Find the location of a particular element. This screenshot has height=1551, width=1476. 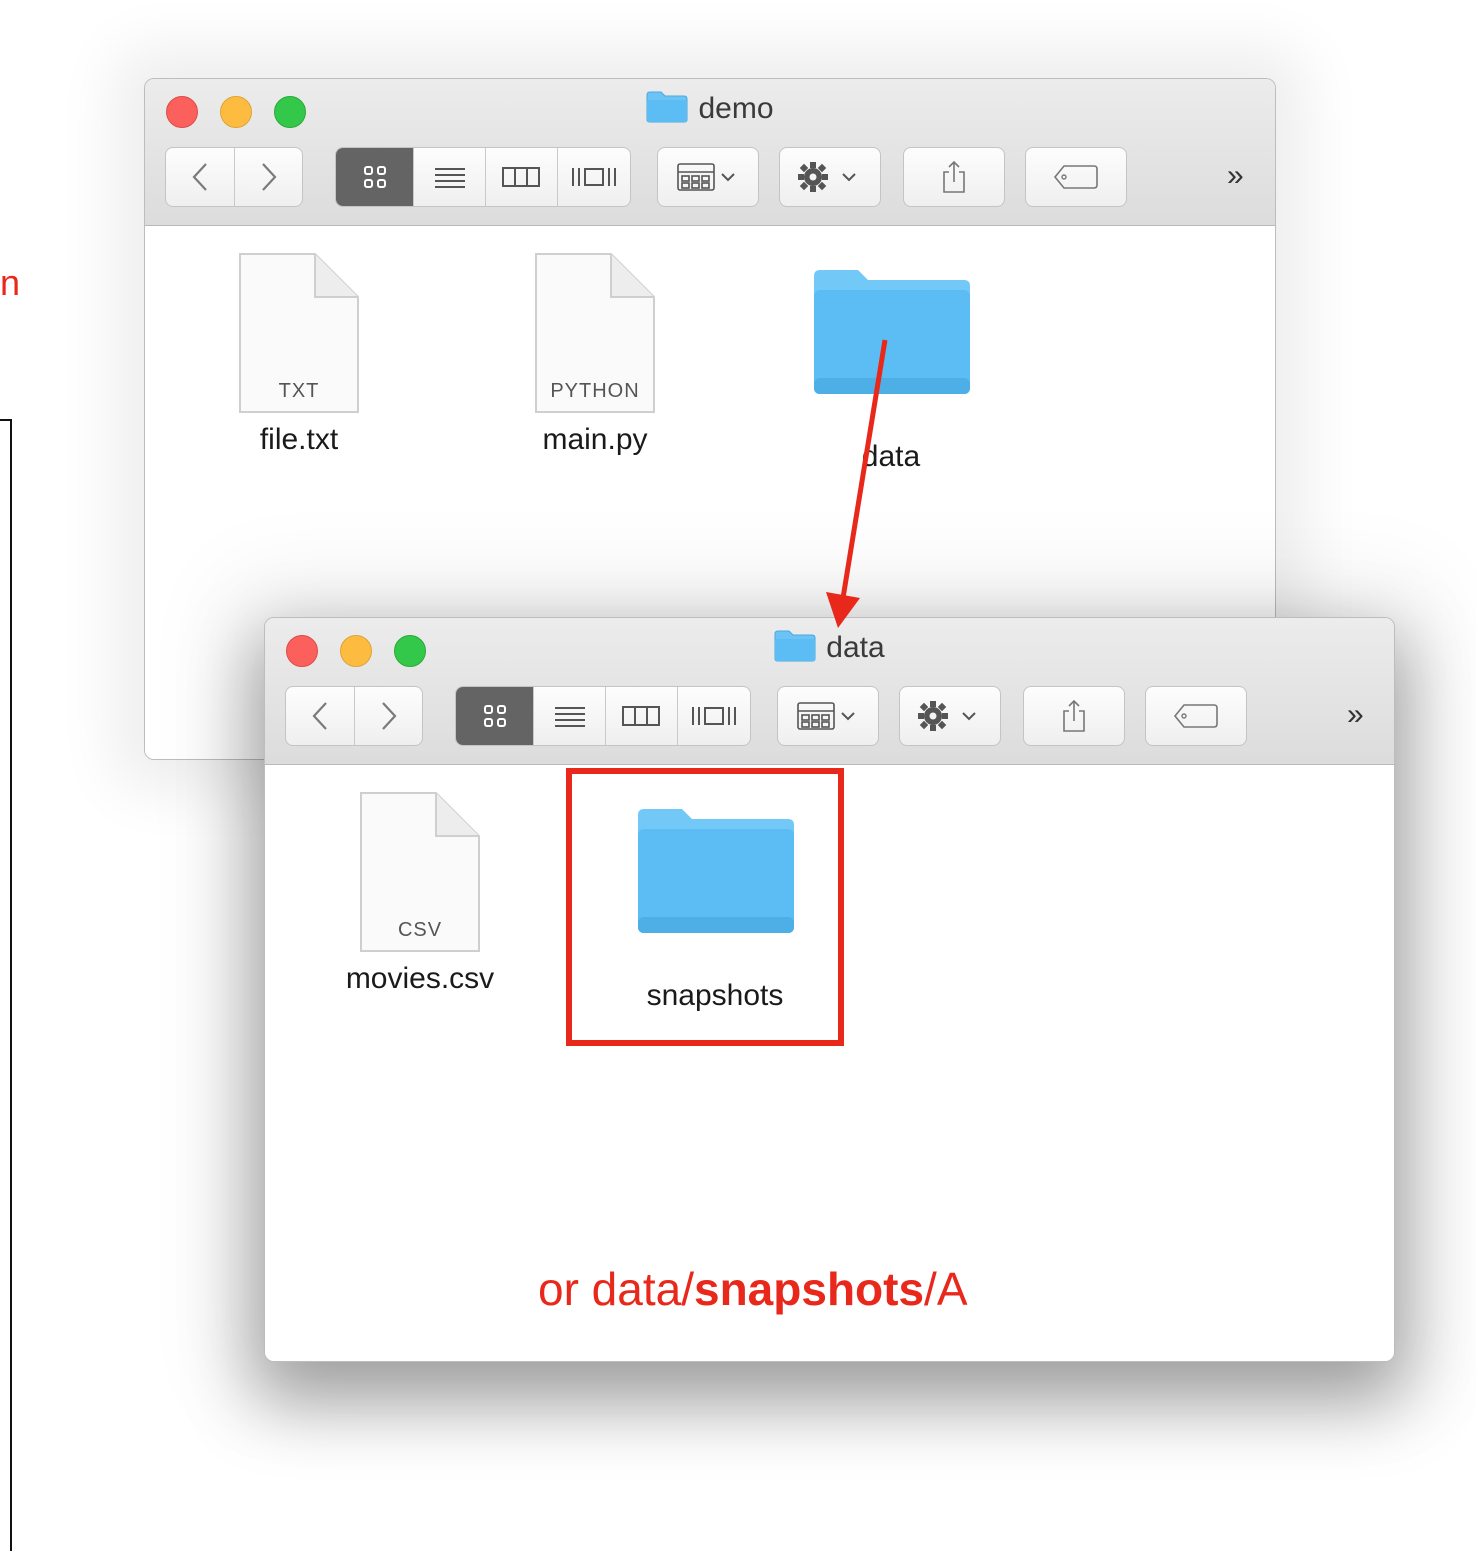

path-annotation: or data/snapshots/A is located at coordinates (753, 1289).